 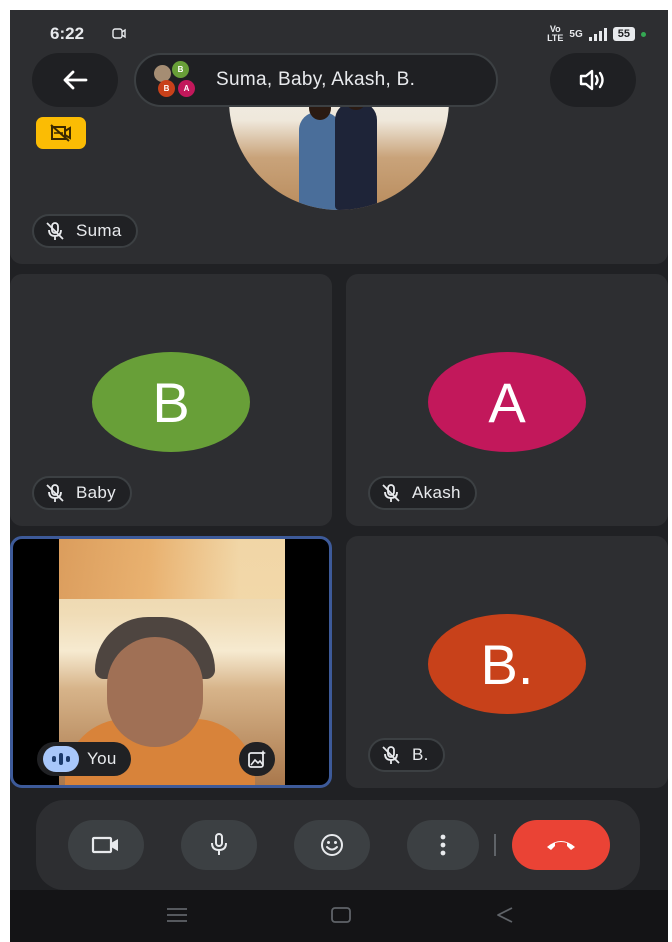 I want to click on emoji-icon, so click(x=332, y=845).